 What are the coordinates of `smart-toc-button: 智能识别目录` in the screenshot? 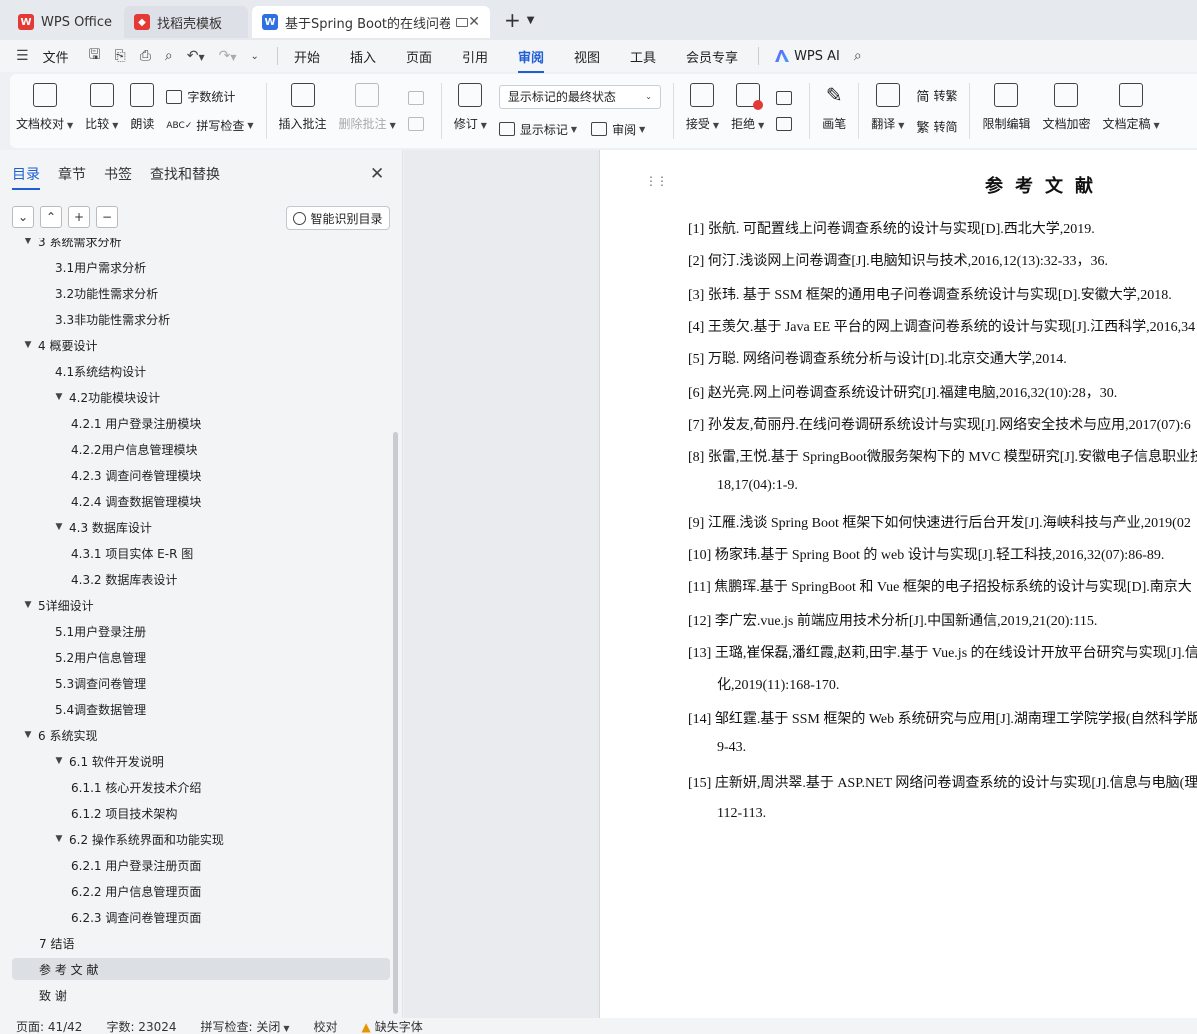 It's located at (338, 218).